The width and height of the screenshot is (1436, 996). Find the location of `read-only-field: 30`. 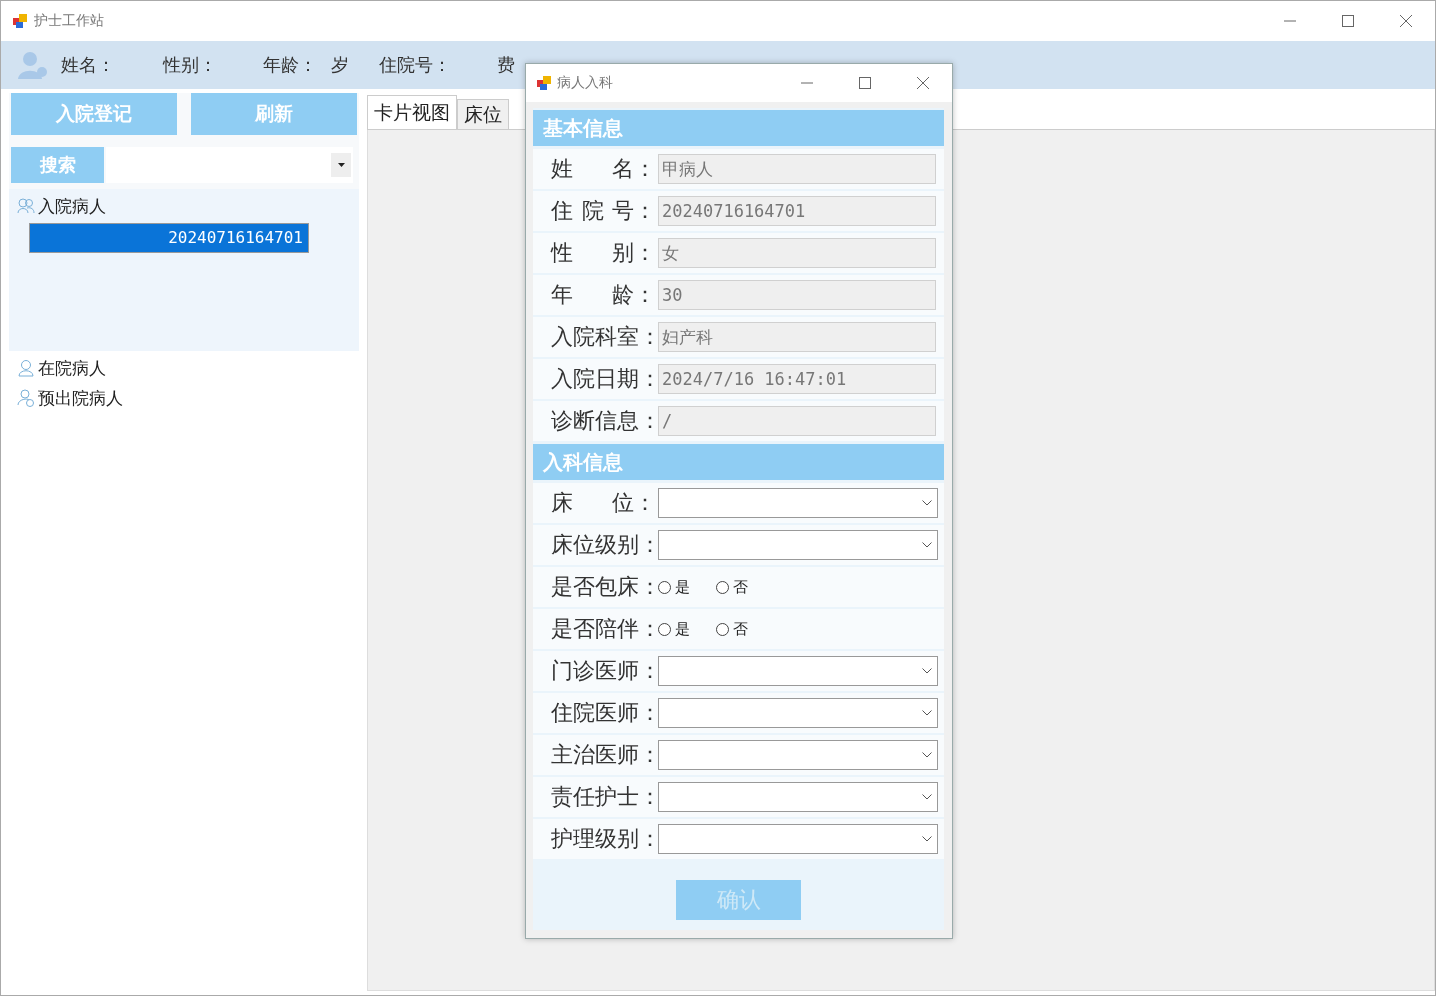

read-only-field: 30 is located at coordinates (797, 295).